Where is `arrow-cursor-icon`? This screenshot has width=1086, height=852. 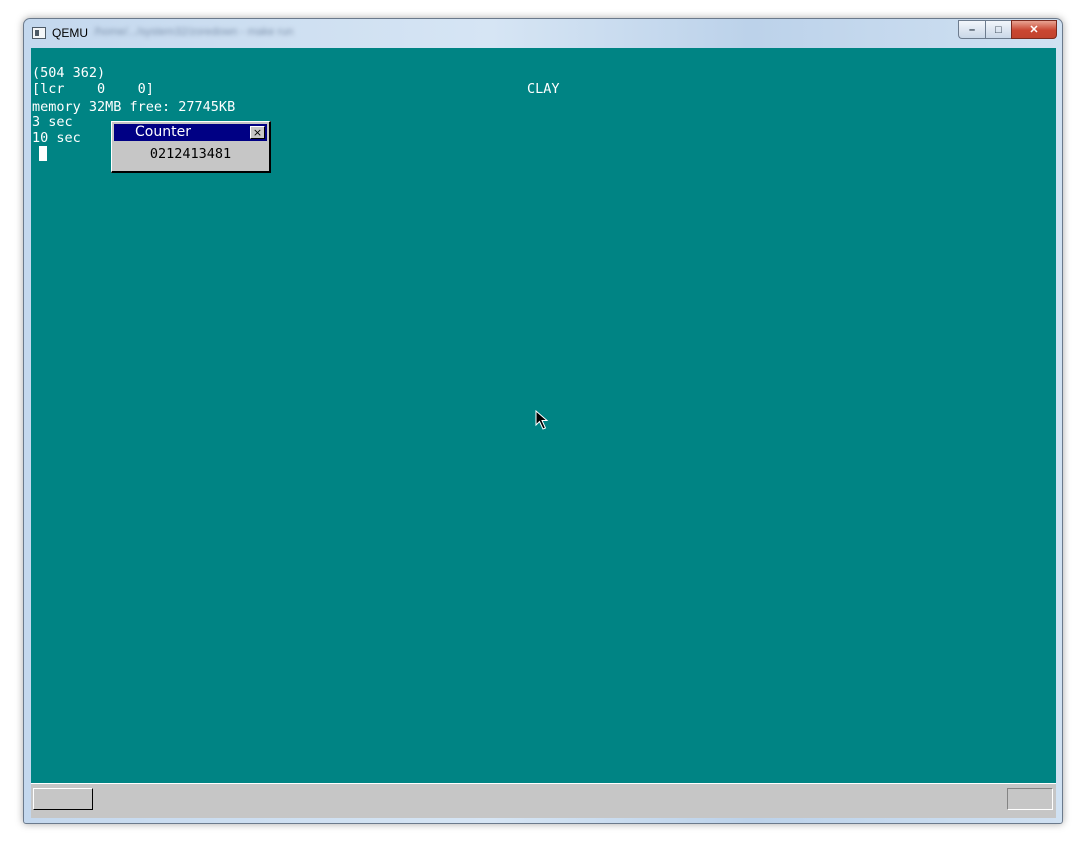
arrow-cursor-icon is located at coordinates (542, 420).